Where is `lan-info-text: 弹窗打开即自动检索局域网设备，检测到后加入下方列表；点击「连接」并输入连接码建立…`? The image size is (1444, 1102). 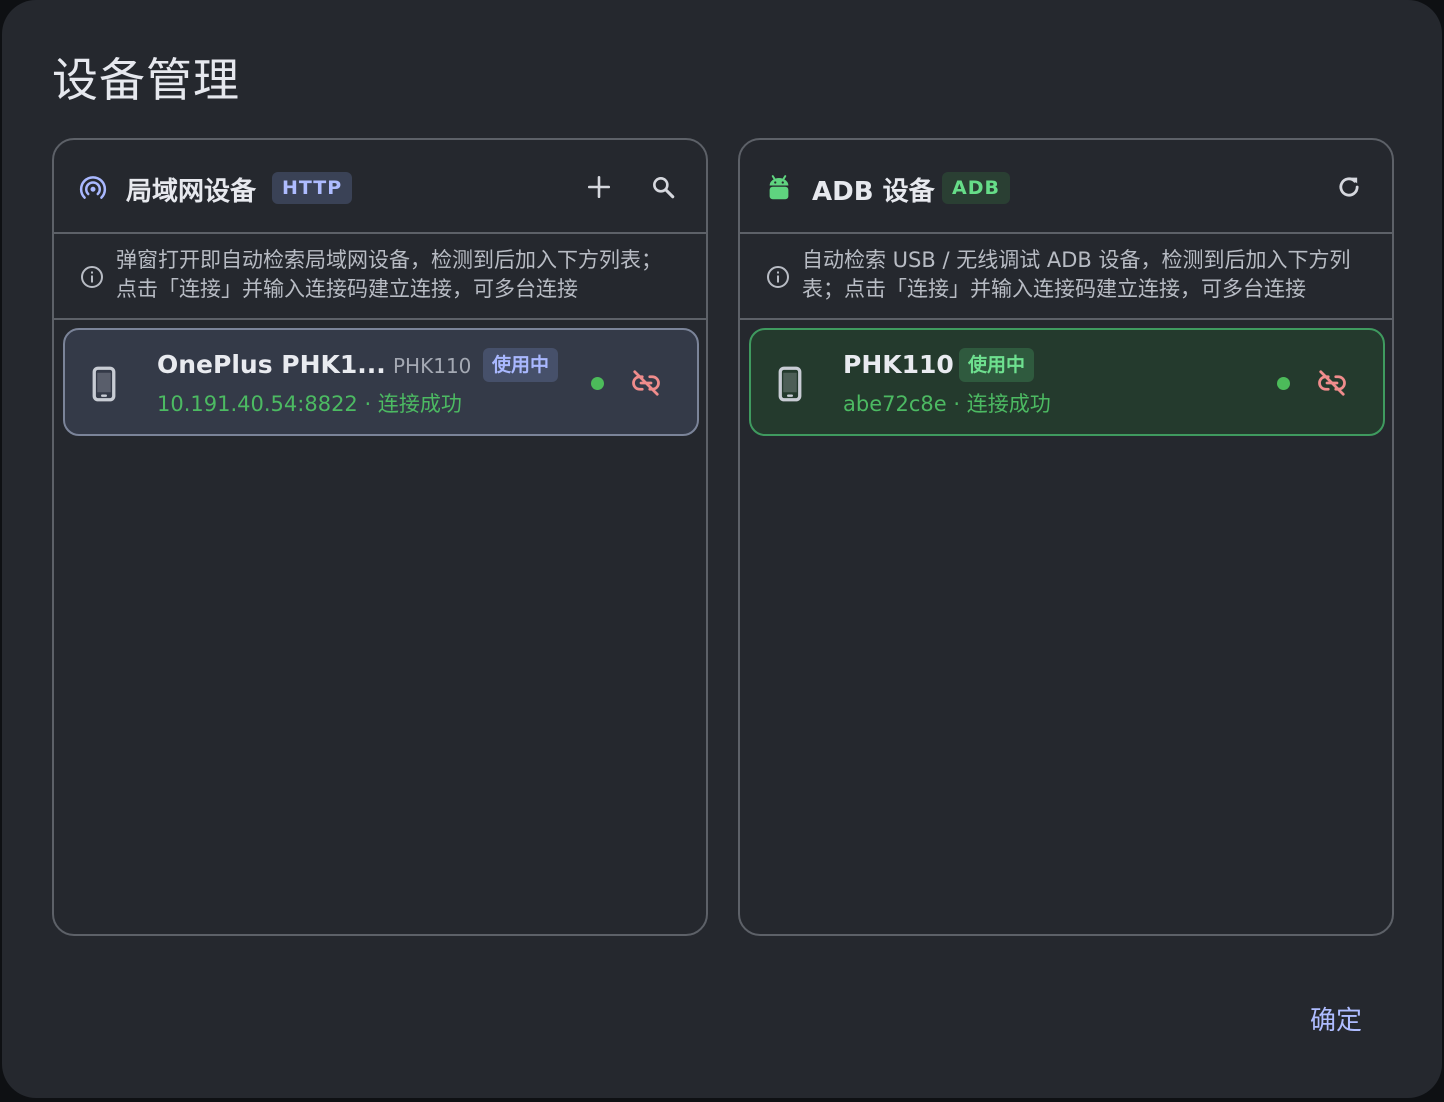 lan-info-text: 弹窗打开即自动检索局域网设备，检测到后加入下方列表；点击「连接」并输入连接码建立… is located at coordinates (389, 274).